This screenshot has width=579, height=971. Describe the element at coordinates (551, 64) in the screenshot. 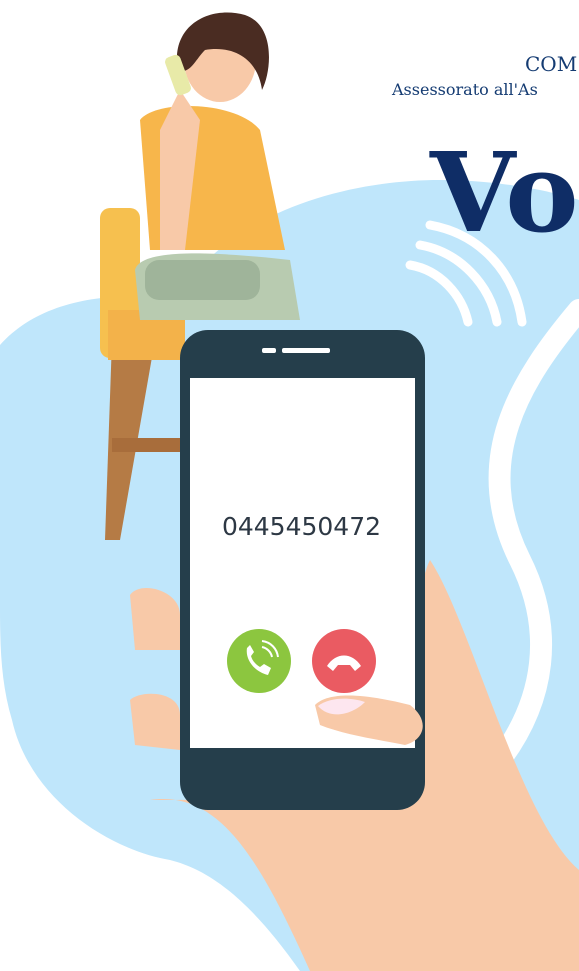

I see `org-title: COM` at that location.